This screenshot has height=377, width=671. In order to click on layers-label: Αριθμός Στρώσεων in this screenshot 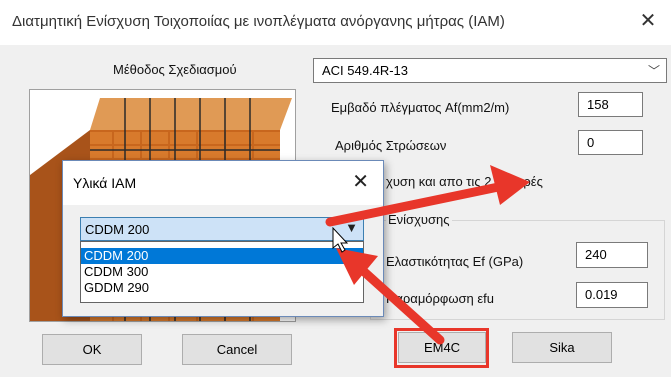, I will do `click(391, 145)`.